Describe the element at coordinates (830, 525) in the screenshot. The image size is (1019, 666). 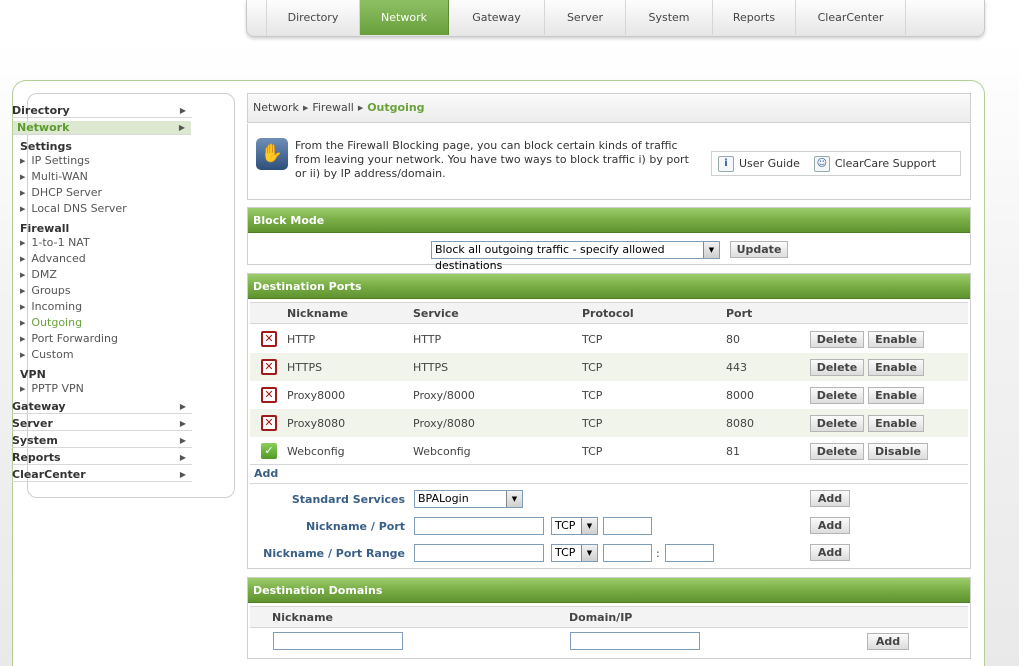
I see `add-port-button: Add` at that location.